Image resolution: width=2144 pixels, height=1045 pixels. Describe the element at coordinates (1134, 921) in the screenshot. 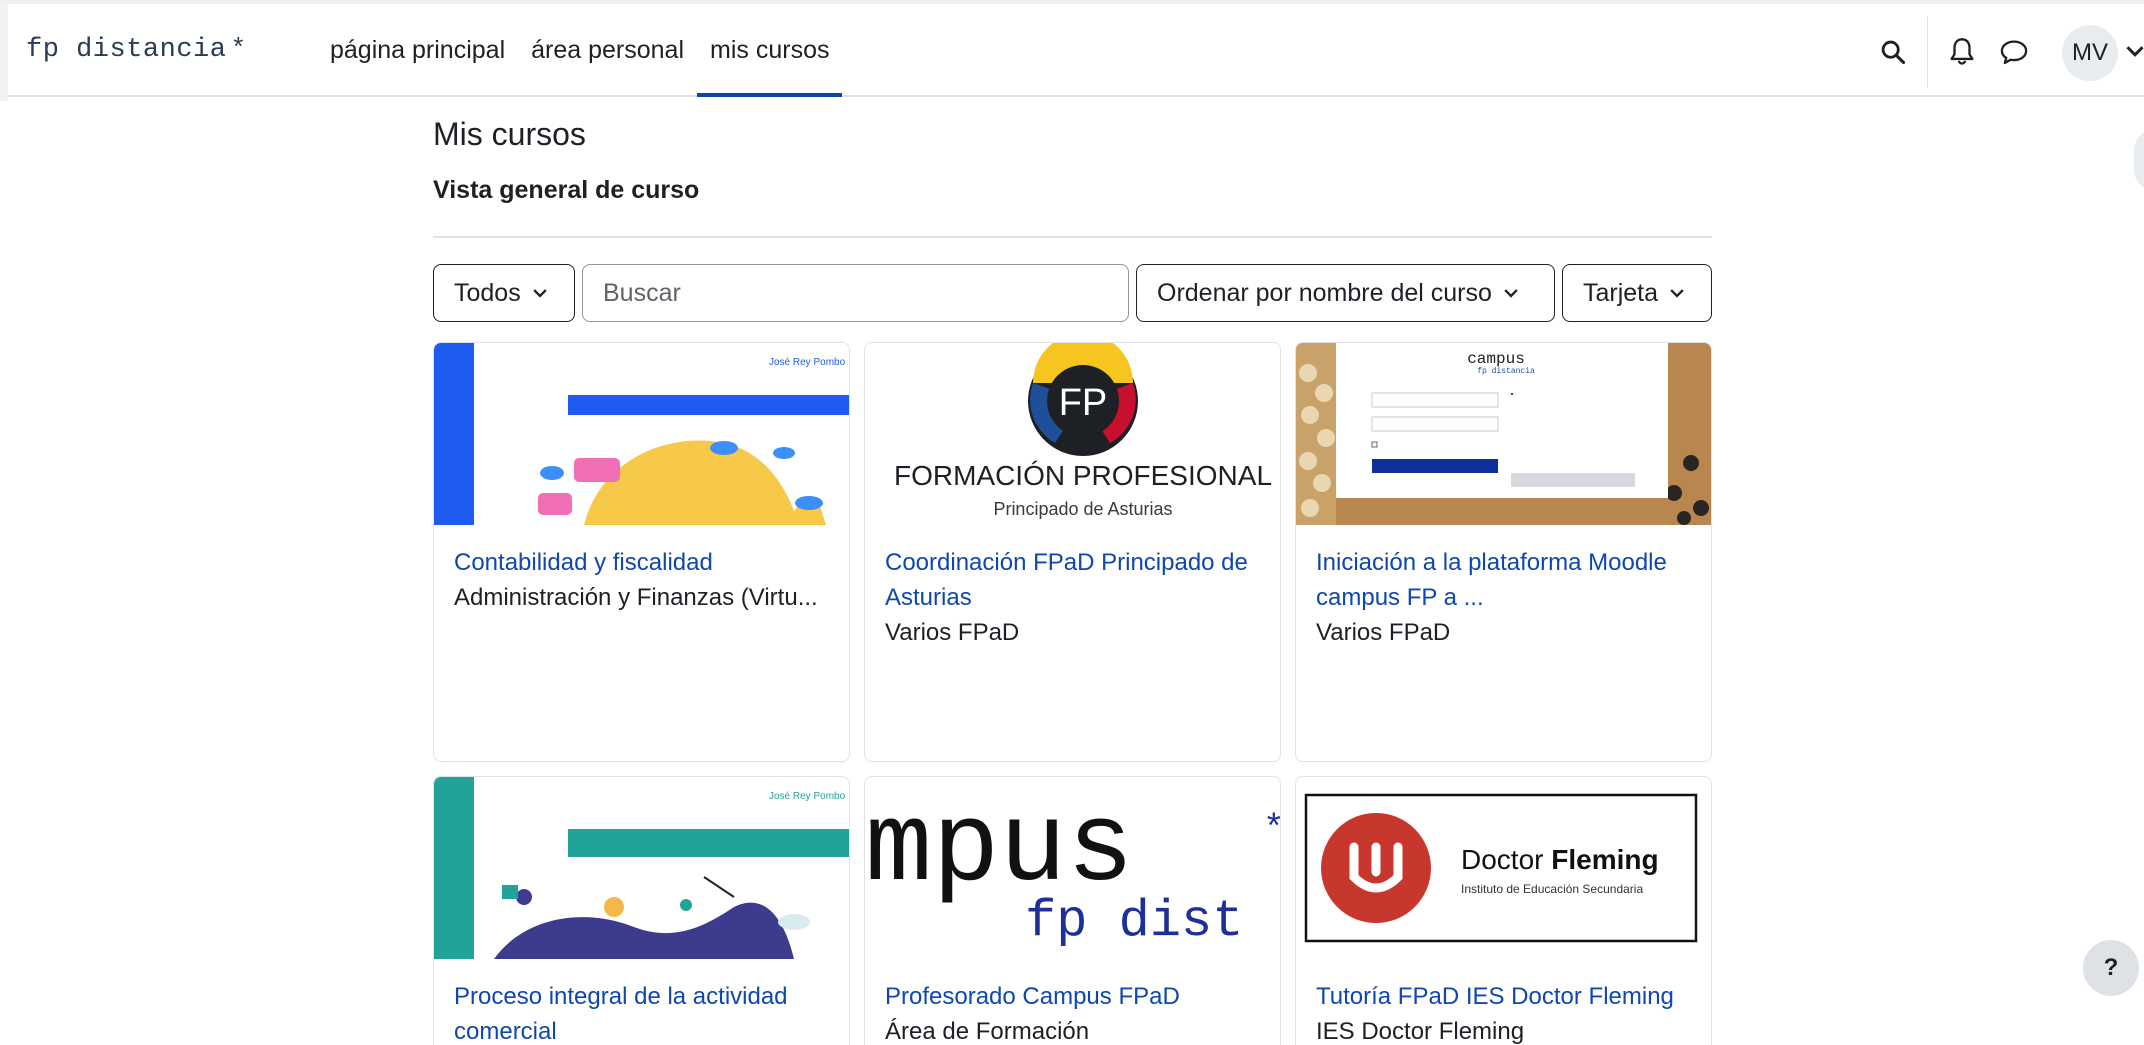

I see `course-image-subtitle: fp dist` at that location.